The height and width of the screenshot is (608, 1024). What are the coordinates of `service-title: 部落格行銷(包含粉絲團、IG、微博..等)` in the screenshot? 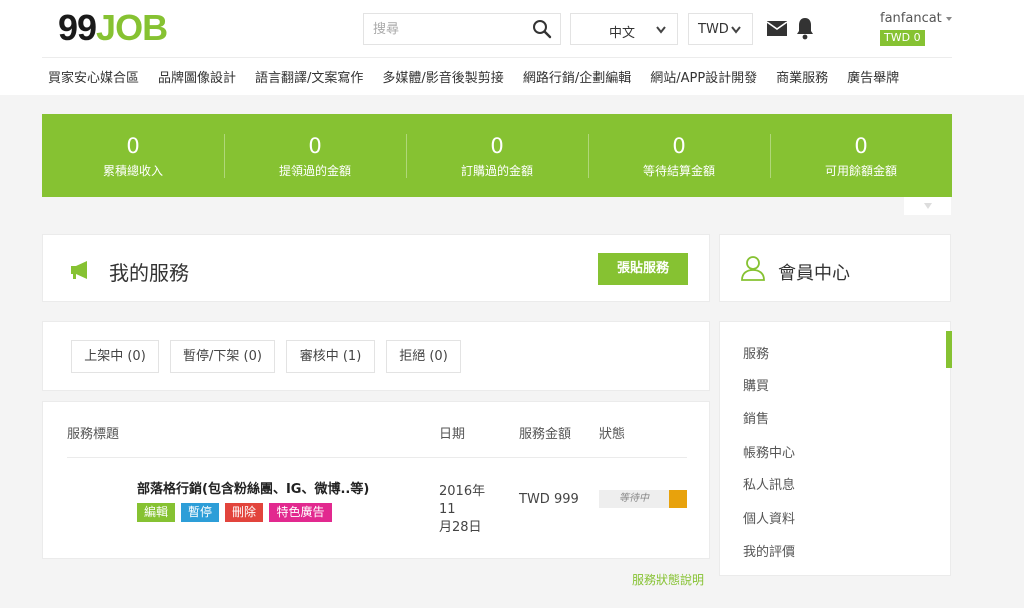 It's located at (253, 487).